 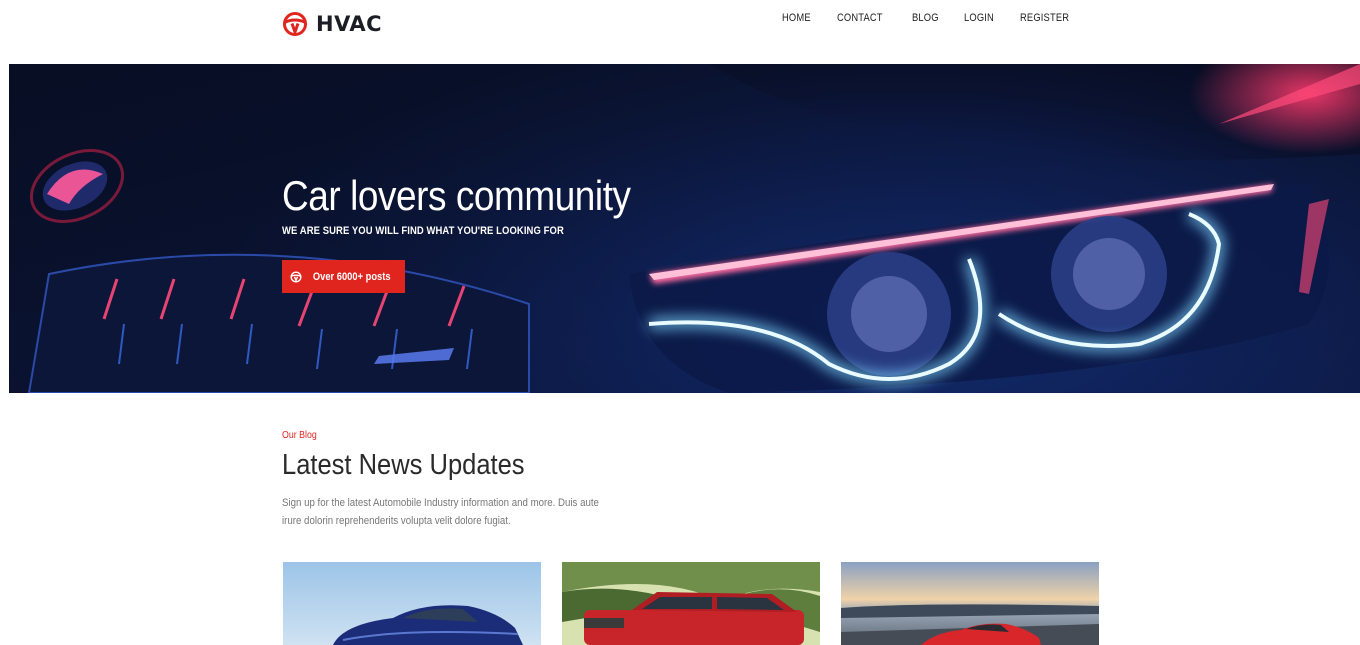 What do you see at coordinates (456, 195) in the screenshot?
I see `hero-title: Car lovers community` at bounding box center [456, 195].